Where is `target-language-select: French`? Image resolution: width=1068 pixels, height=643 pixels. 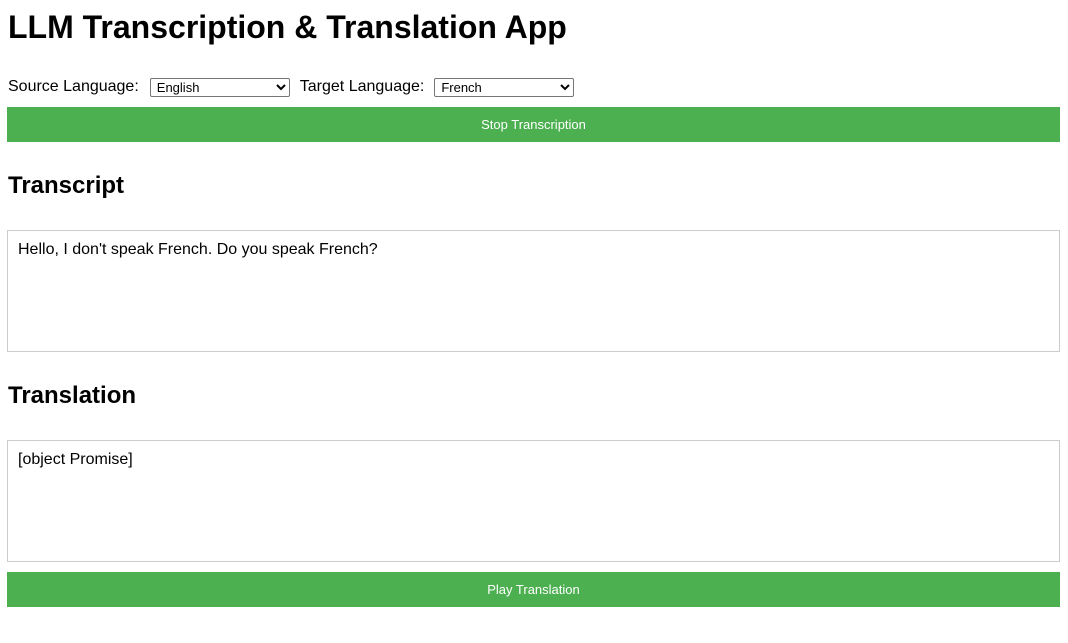
target-language-select: French is located at coordinates (504, 87).